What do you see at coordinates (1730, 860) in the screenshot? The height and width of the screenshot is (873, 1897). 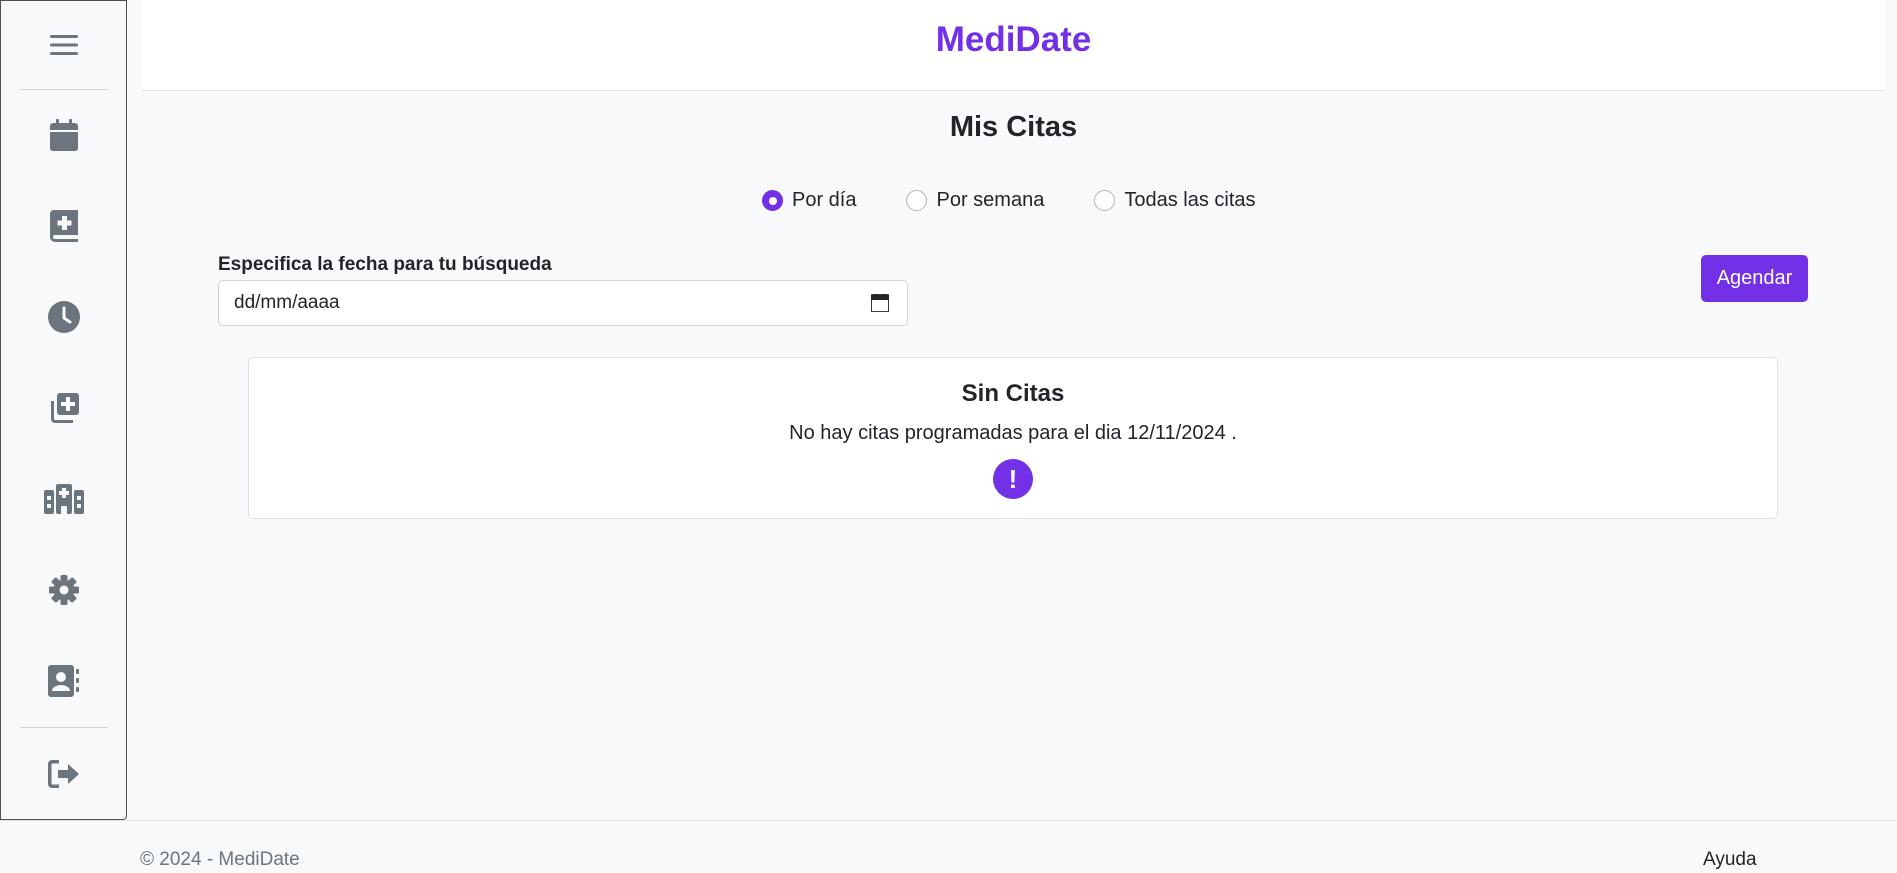 I see `help-link: Ayuda` at bounding box center [1730, 860].